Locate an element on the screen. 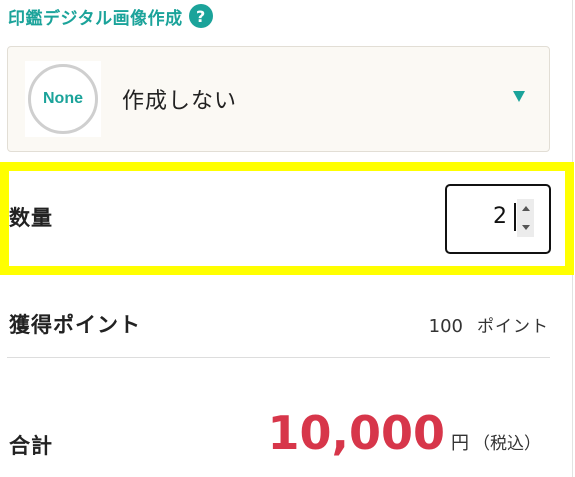 Image resolution: width=575 pixels, height=477 pixels. help-icon: ? is located at coordinates (200, 16).